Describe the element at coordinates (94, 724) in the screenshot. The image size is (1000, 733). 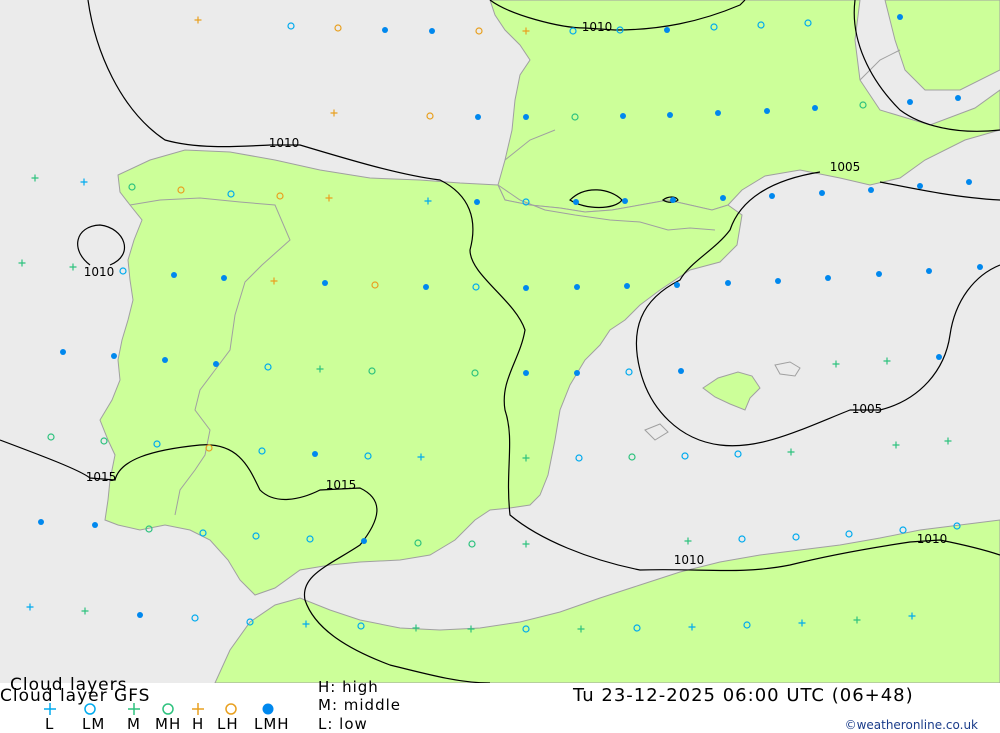
I see `legend-code-lm: LM` at that location.